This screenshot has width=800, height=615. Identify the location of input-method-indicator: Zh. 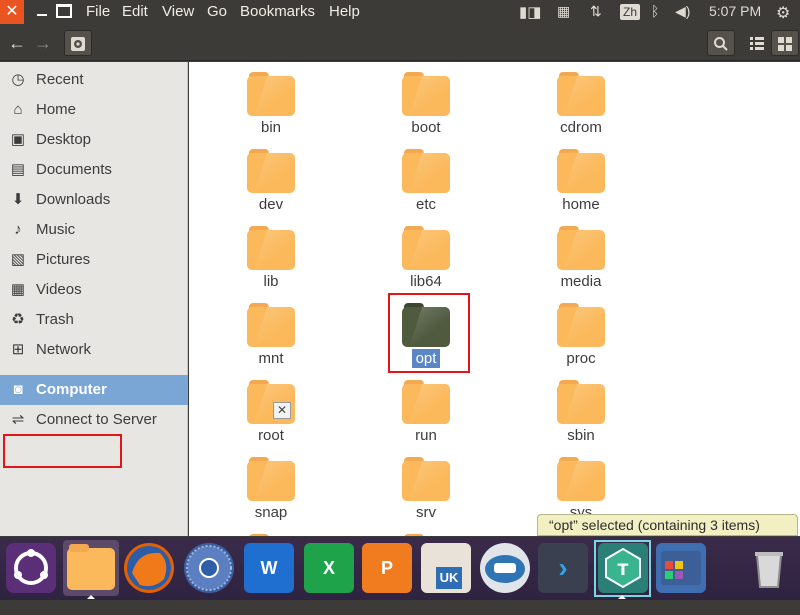
(630, 12).